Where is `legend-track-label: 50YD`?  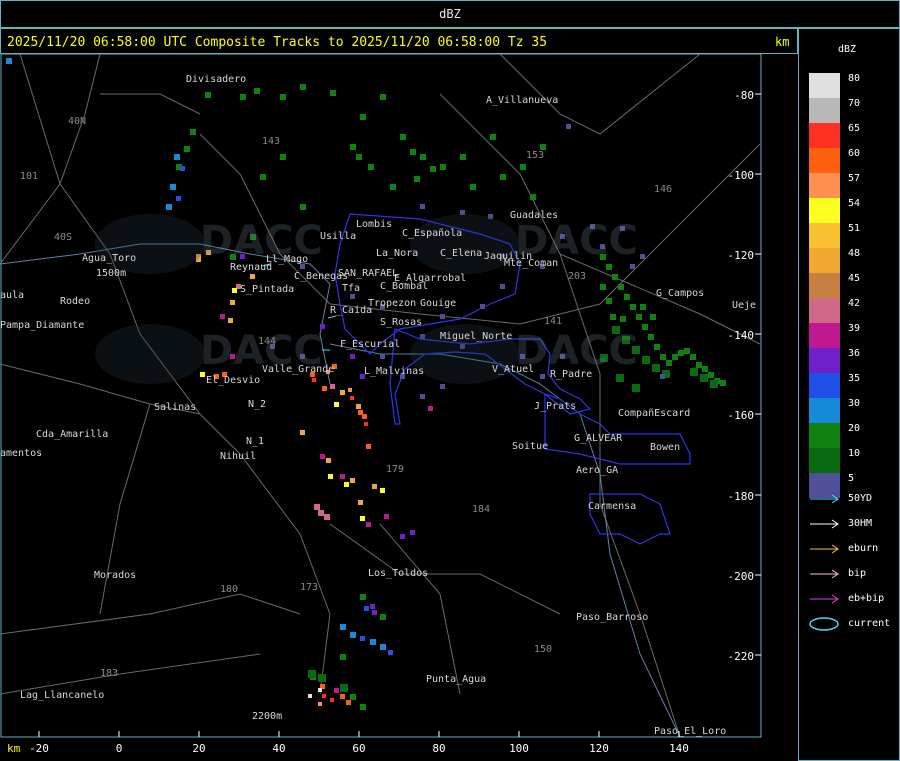
legend-track-label: 50YD is located at coordinates (860, 498).